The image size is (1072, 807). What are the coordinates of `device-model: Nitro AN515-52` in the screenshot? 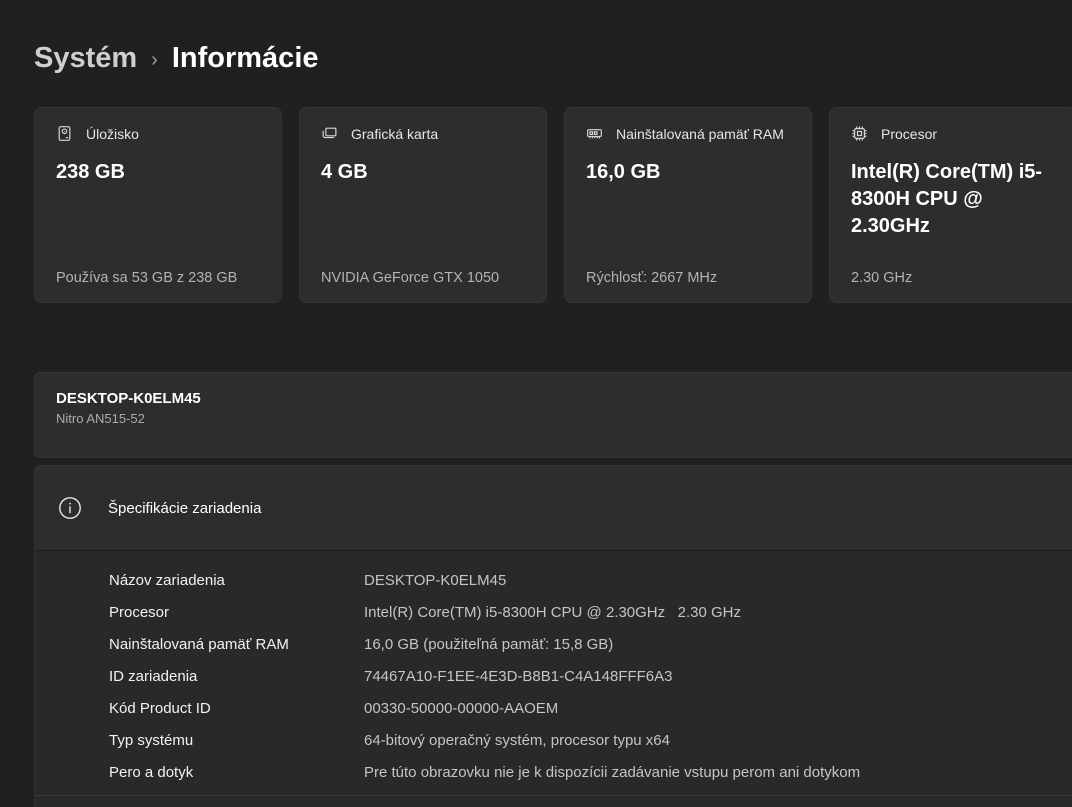 It's located at (100, 418).